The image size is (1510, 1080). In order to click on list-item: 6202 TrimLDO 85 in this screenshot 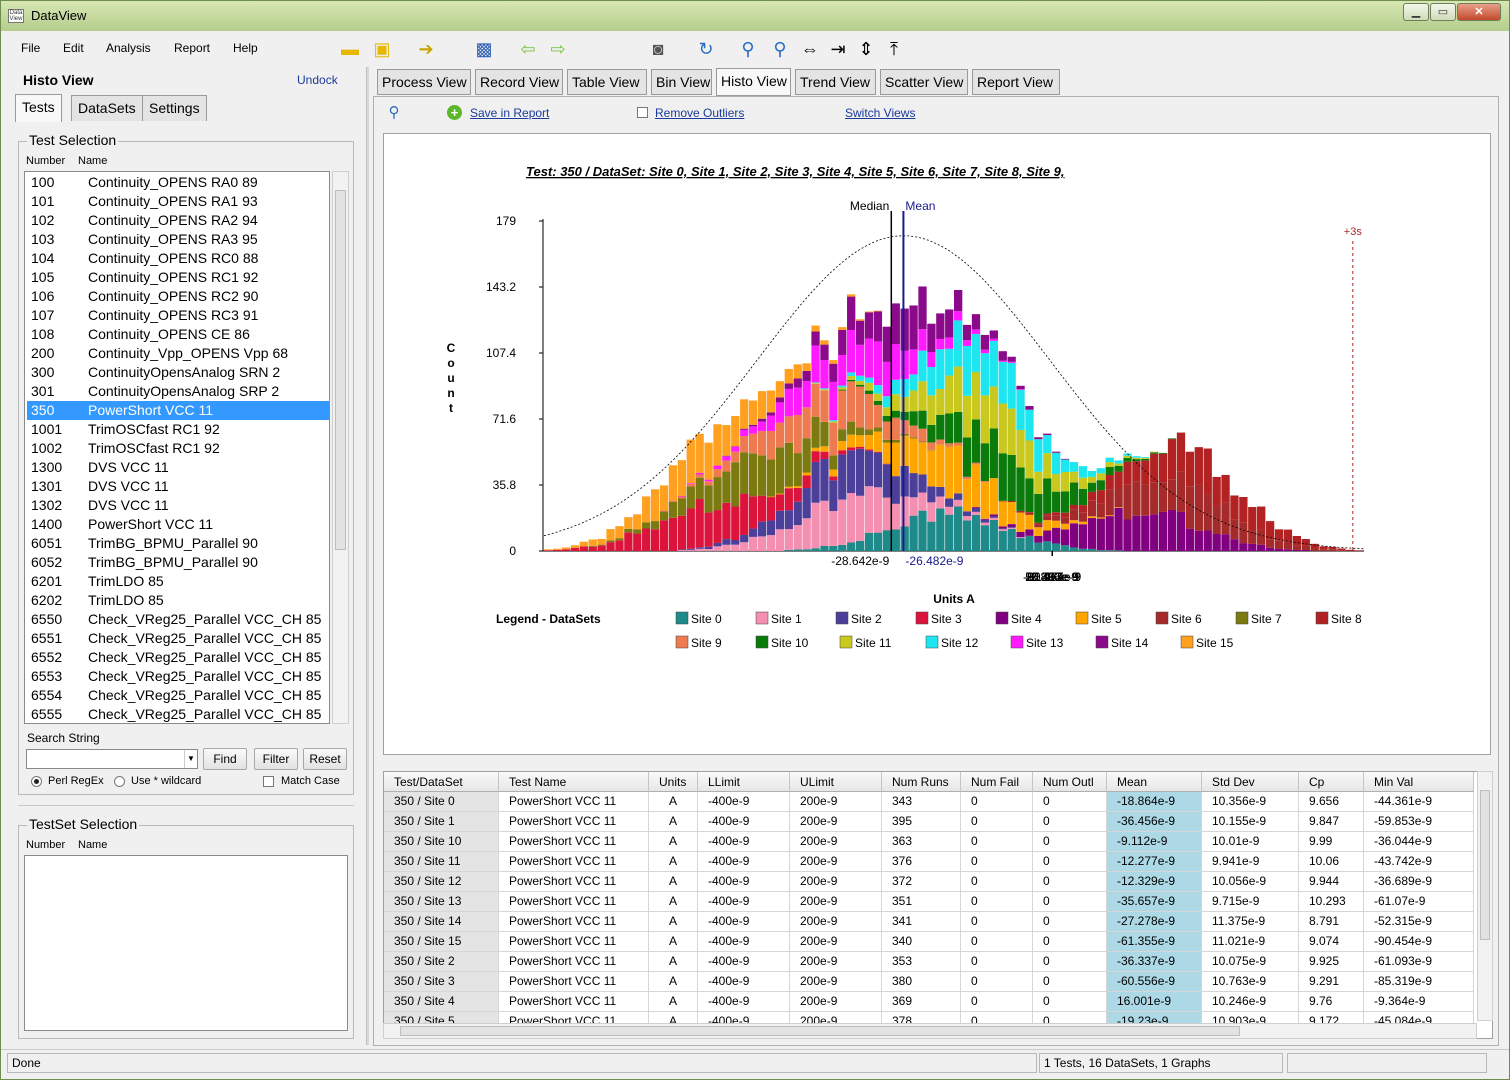, I will do `click(178, 600)`.